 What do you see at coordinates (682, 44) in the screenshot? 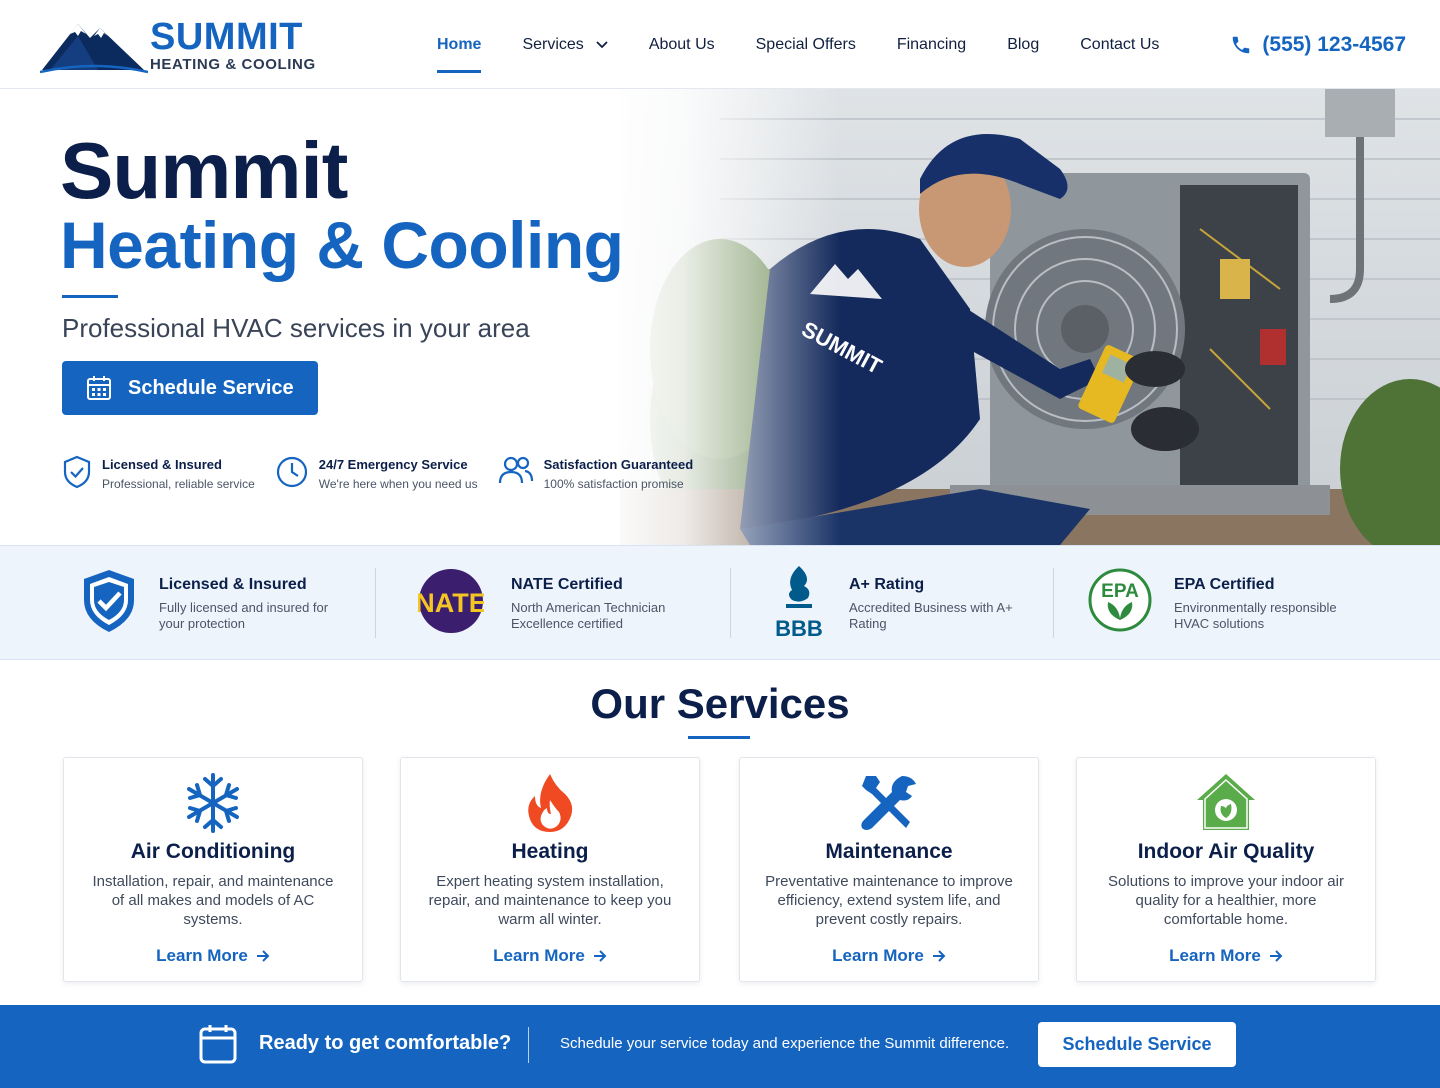
I see `nav-about: About Us` at bounding box center [682, 44].